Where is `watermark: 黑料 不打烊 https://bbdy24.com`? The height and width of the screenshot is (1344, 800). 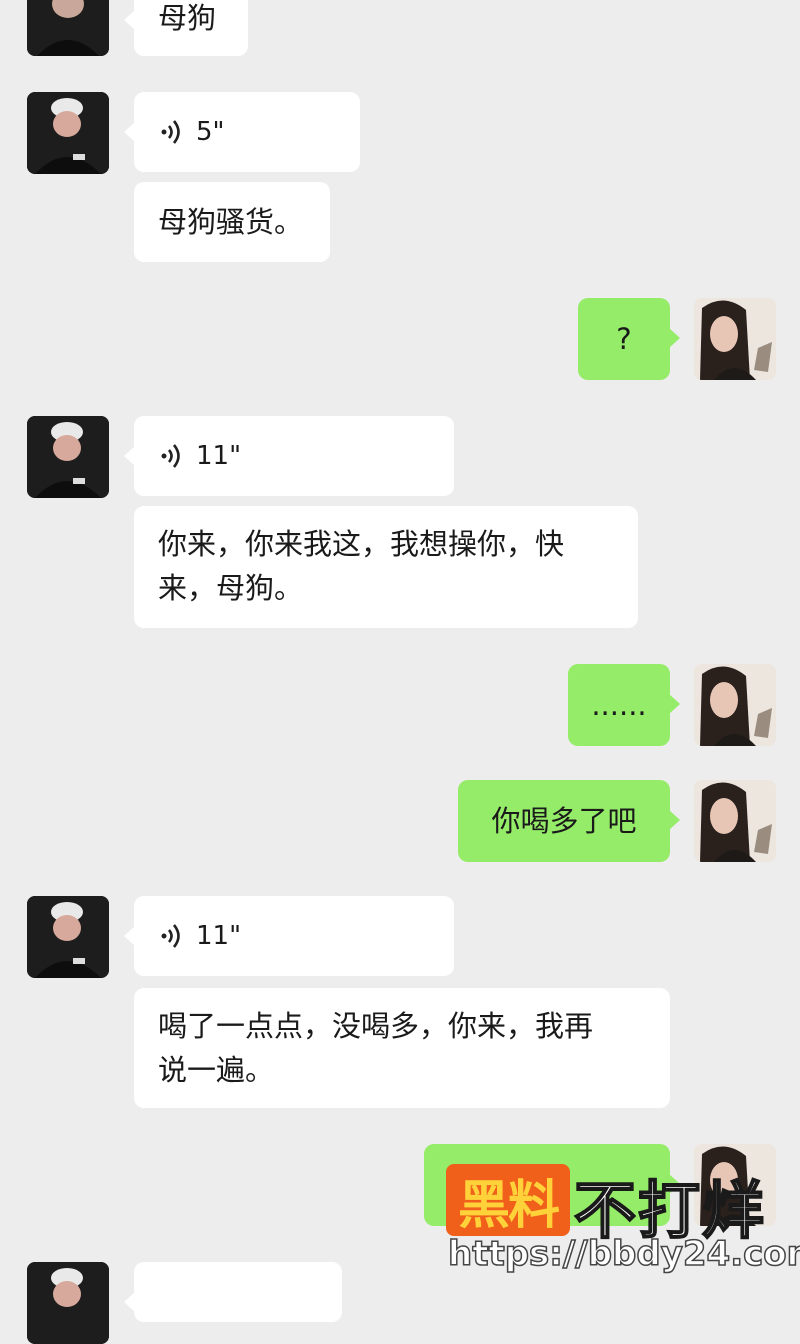
watermark: 黑料 不打烊 https://bbdy24.com is located at coordinates (620, 1220).